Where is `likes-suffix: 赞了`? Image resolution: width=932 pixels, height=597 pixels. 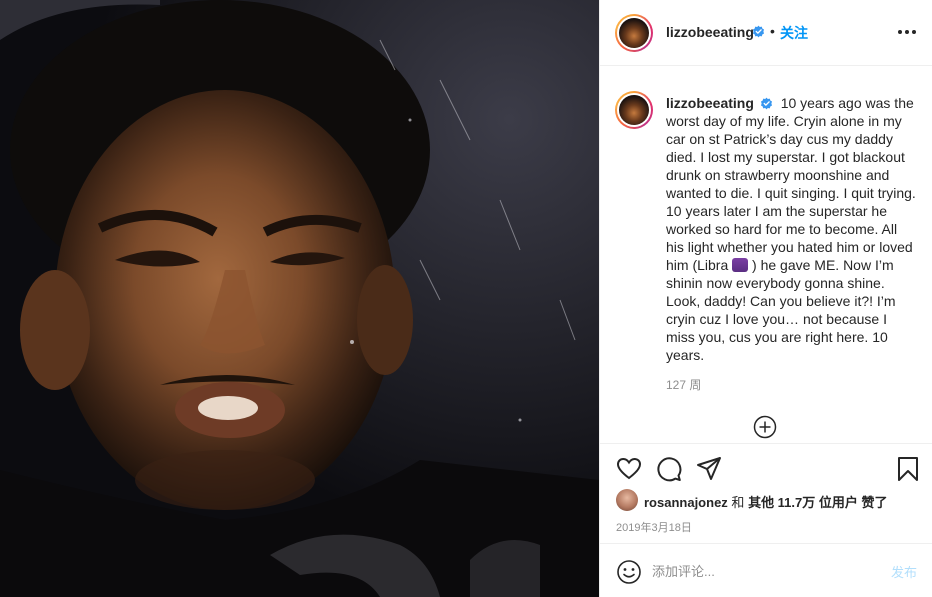
likes-suffix: 赞了 is located at coordinates (874, 502).